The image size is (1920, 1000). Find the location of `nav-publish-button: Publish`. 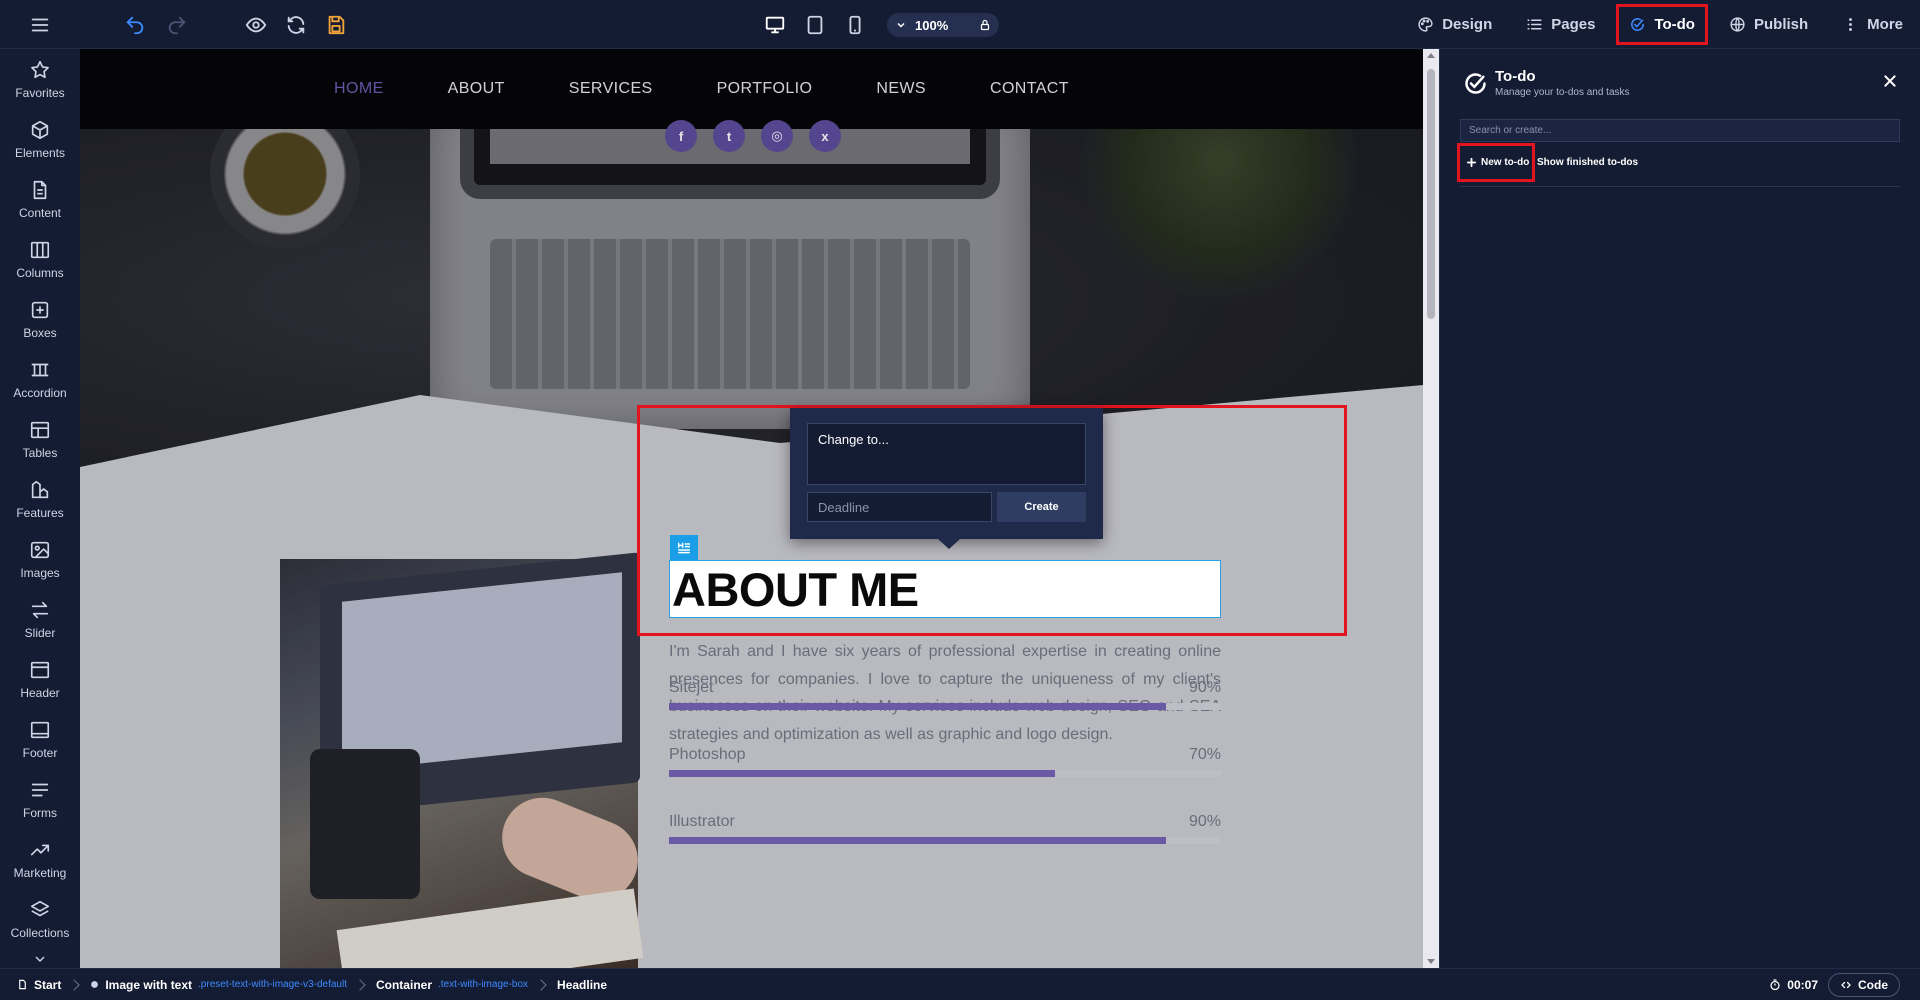

nav-publish-button: Publish is located at coordinates (1768, 24).